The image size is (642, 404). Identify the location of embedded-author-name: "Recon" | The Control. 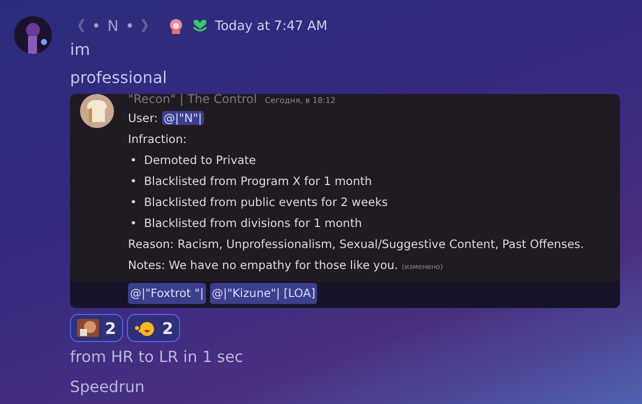
(192, 99).